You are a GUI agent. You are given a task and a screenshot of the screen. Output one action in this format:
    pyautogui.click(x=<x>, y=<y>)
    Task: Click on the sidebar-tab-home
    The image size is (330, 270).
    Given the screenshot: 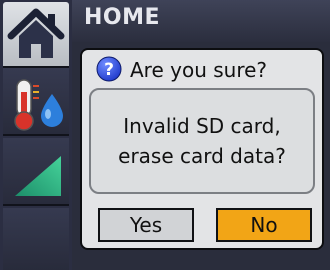 What is the action you would take?
    pyautogui.click(x=36, y=35)
    